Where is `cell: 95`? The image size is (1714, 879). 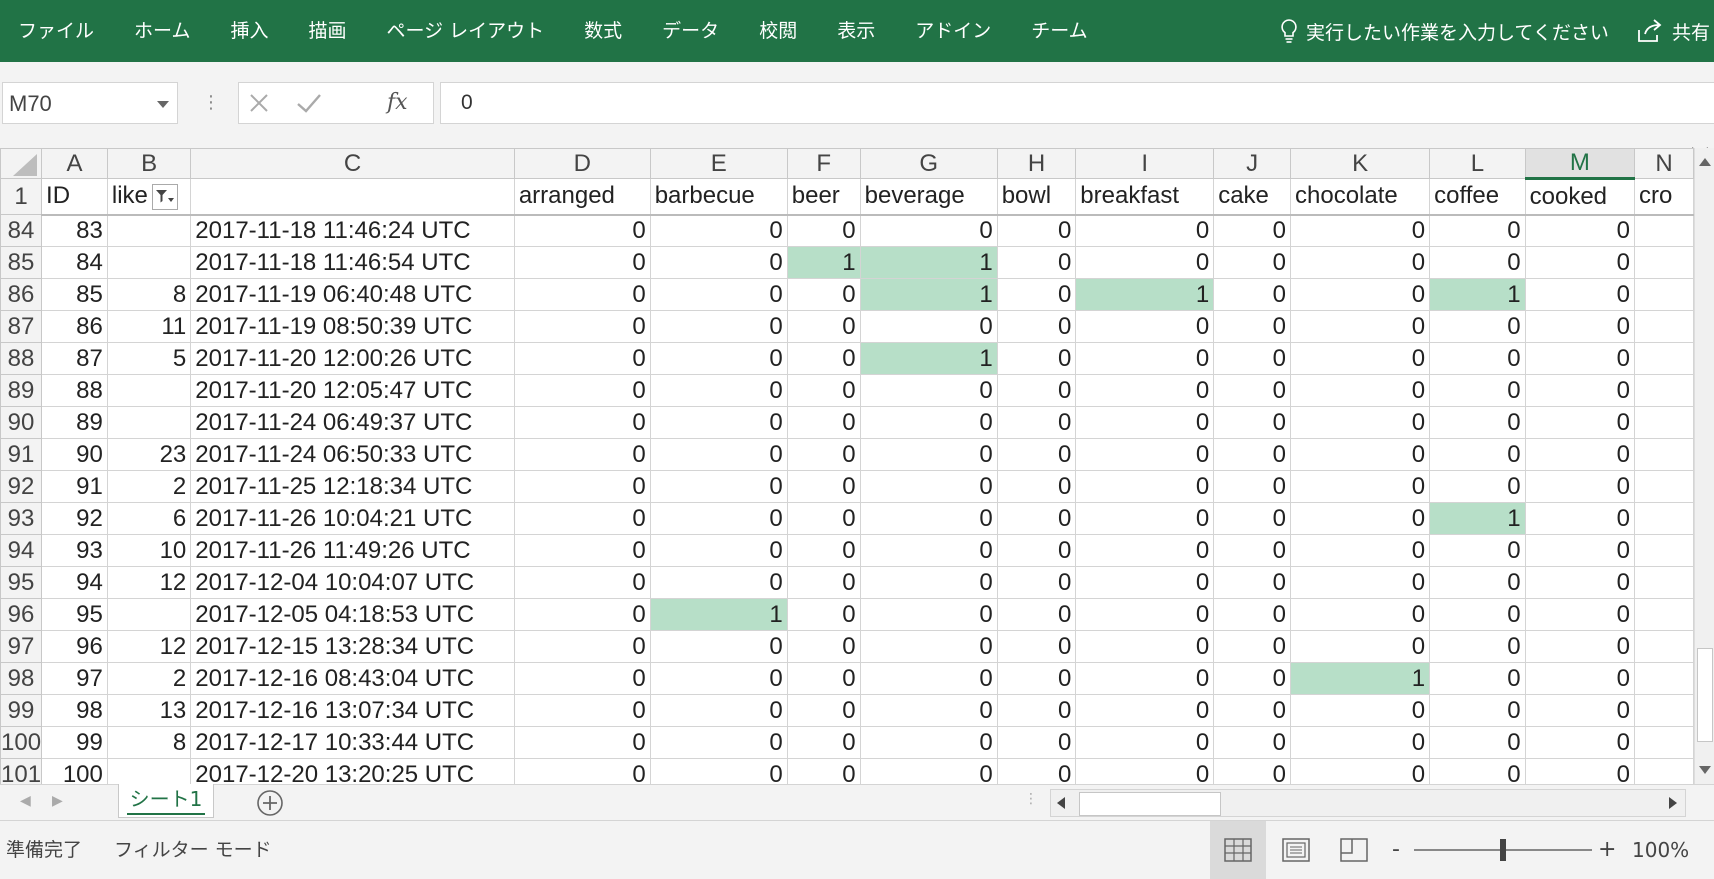
cell: 95 is located at coordinates (74, 614).